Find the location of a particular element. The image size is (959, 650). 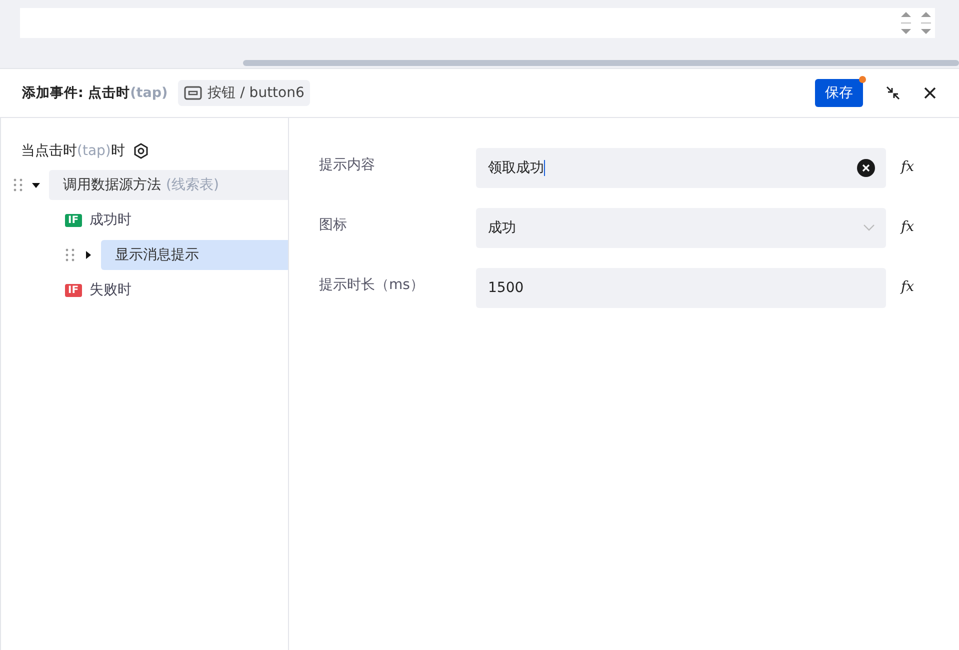

field-label: 提示时长（ms） is located at coordinates (372, 285).